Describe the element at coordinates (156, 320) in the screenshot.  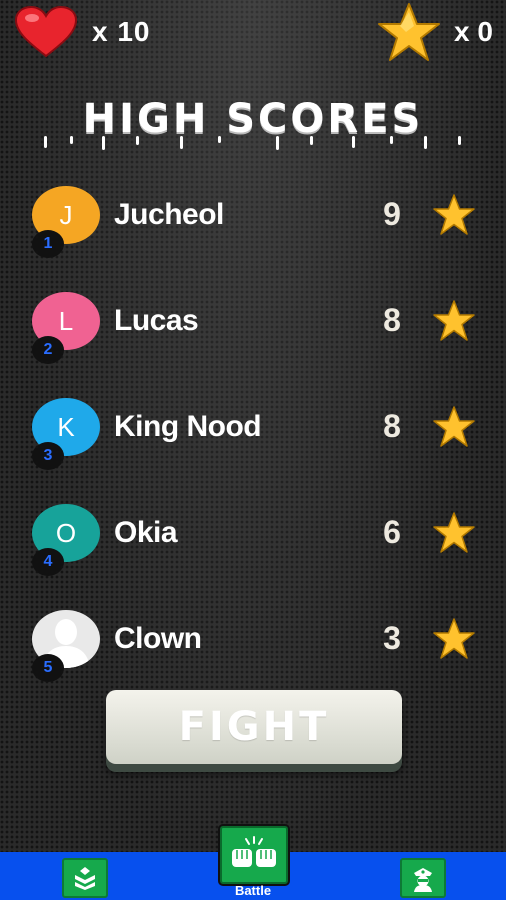
I see `player-name: Lucas` at that location.